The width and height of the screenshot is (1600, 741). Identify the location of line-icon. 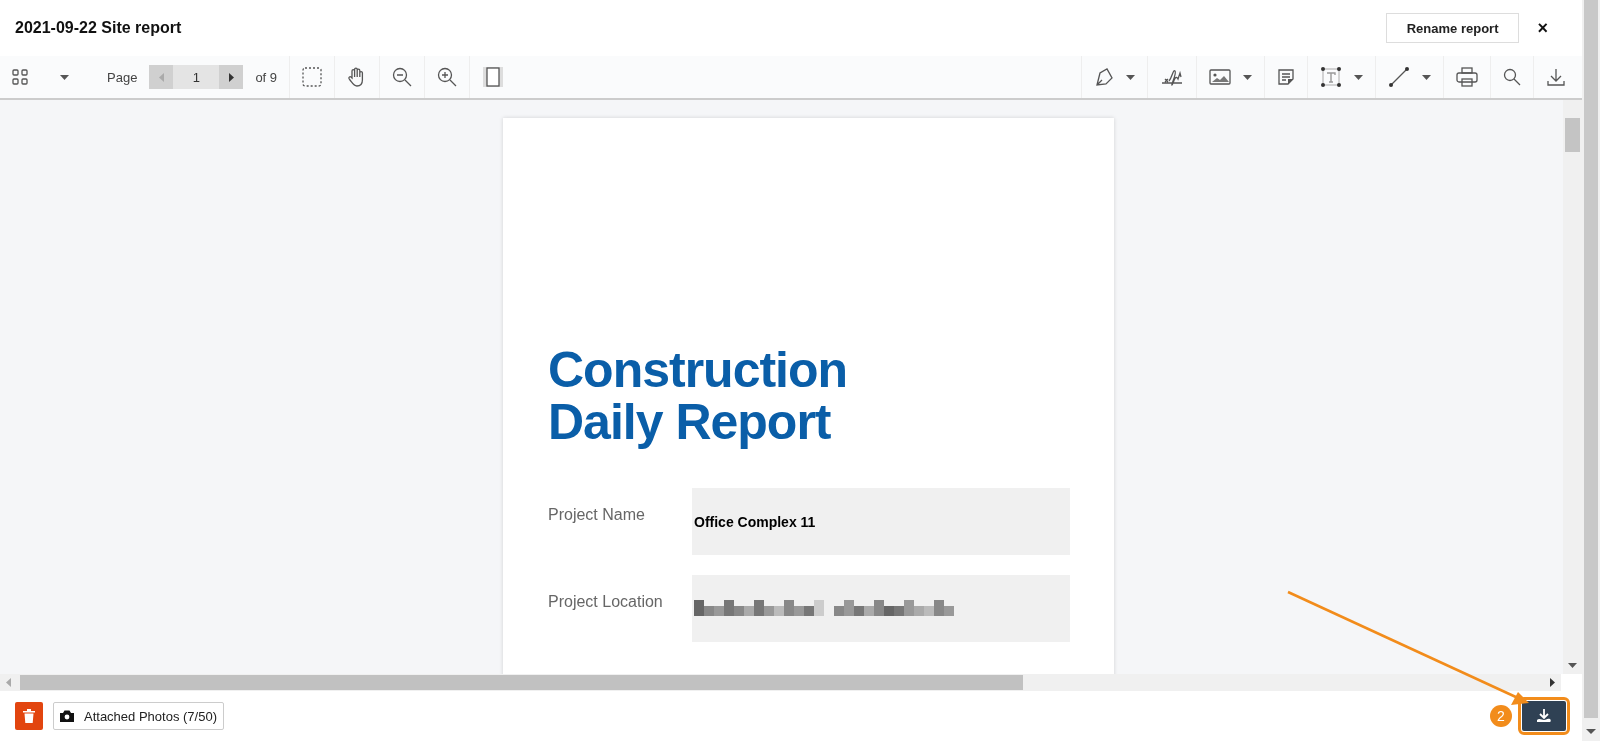
(1399, 77).